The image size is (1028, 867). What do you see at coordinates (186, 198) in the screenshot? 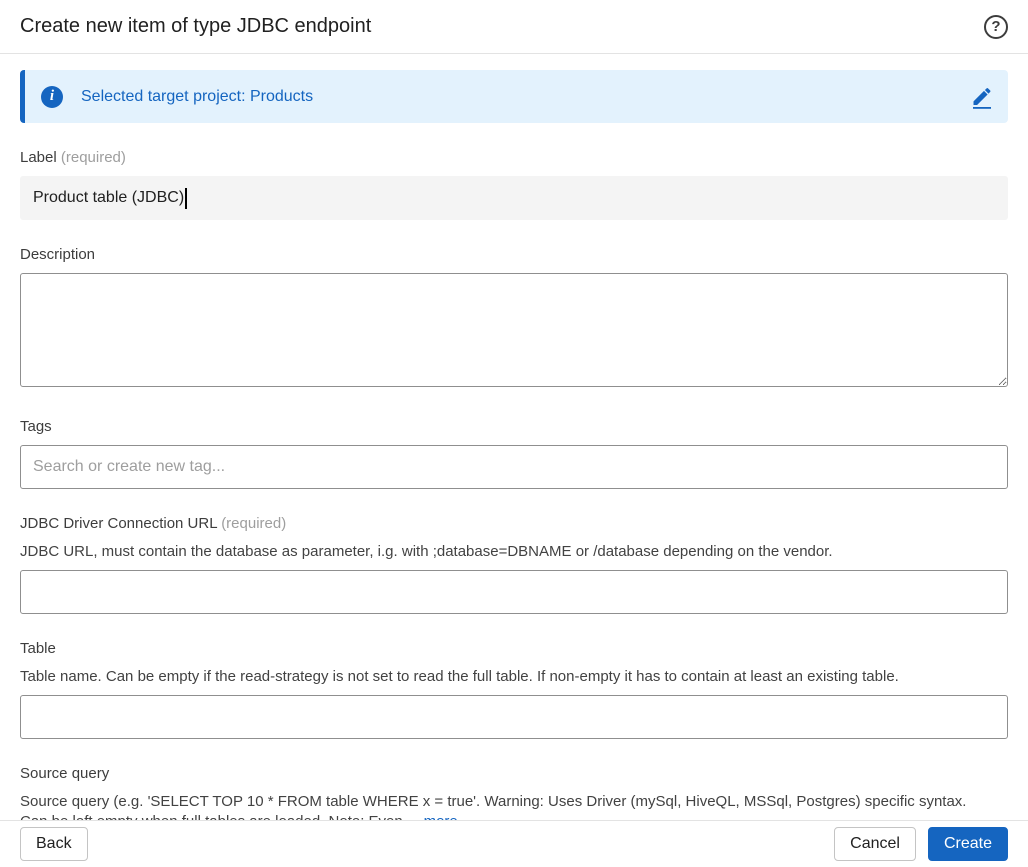
I see `text-caret` at bounding box center [186, 198].